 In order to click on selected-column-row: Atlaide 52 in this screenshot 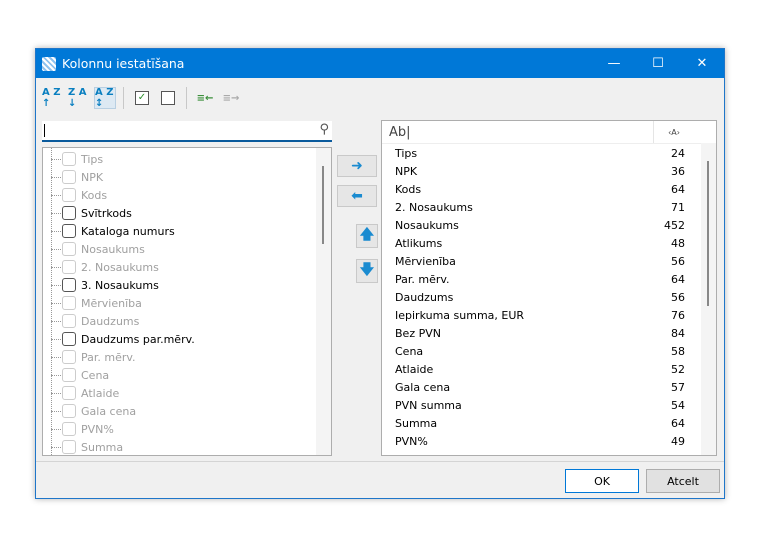, I will do `click(540, 369)`.